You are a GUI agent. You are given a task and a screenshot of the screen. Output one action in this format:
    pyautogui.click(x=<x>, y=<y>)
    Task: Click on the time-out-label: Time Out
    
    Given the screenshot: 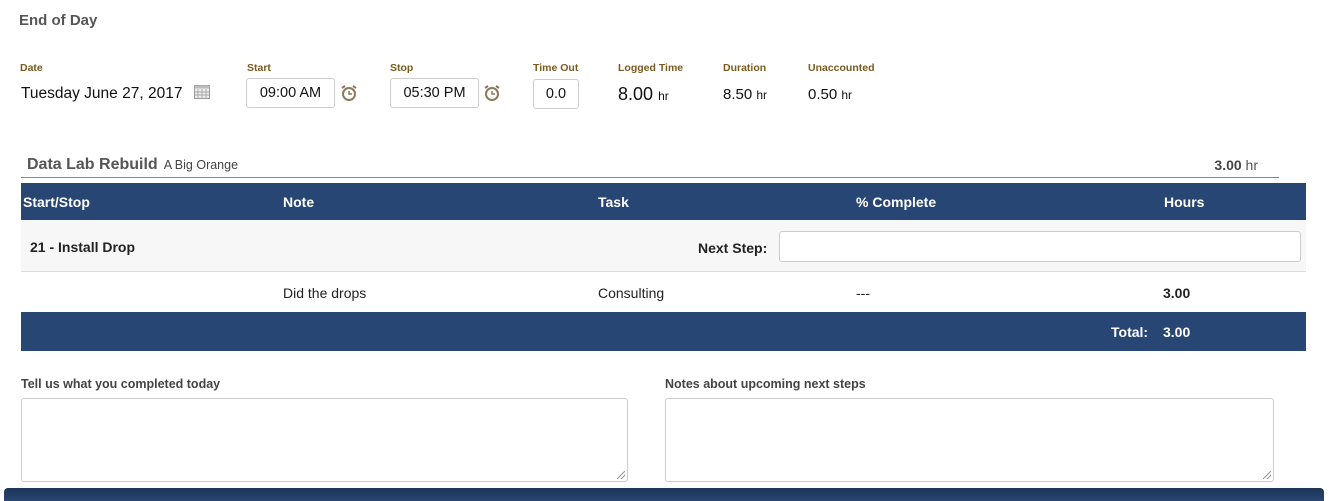 What is the action you would take?
    pyautogui.click(x=556, y=68)
    